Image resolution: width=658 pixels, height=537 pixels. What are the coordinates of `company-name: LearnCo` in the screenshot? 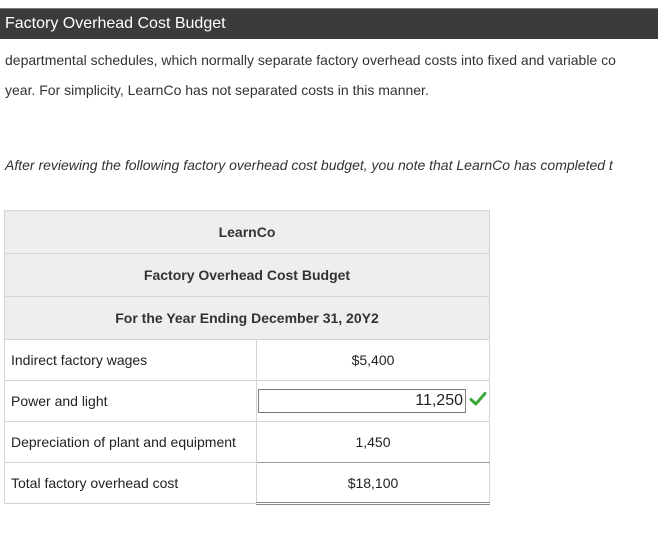 It's located at (247, 232).